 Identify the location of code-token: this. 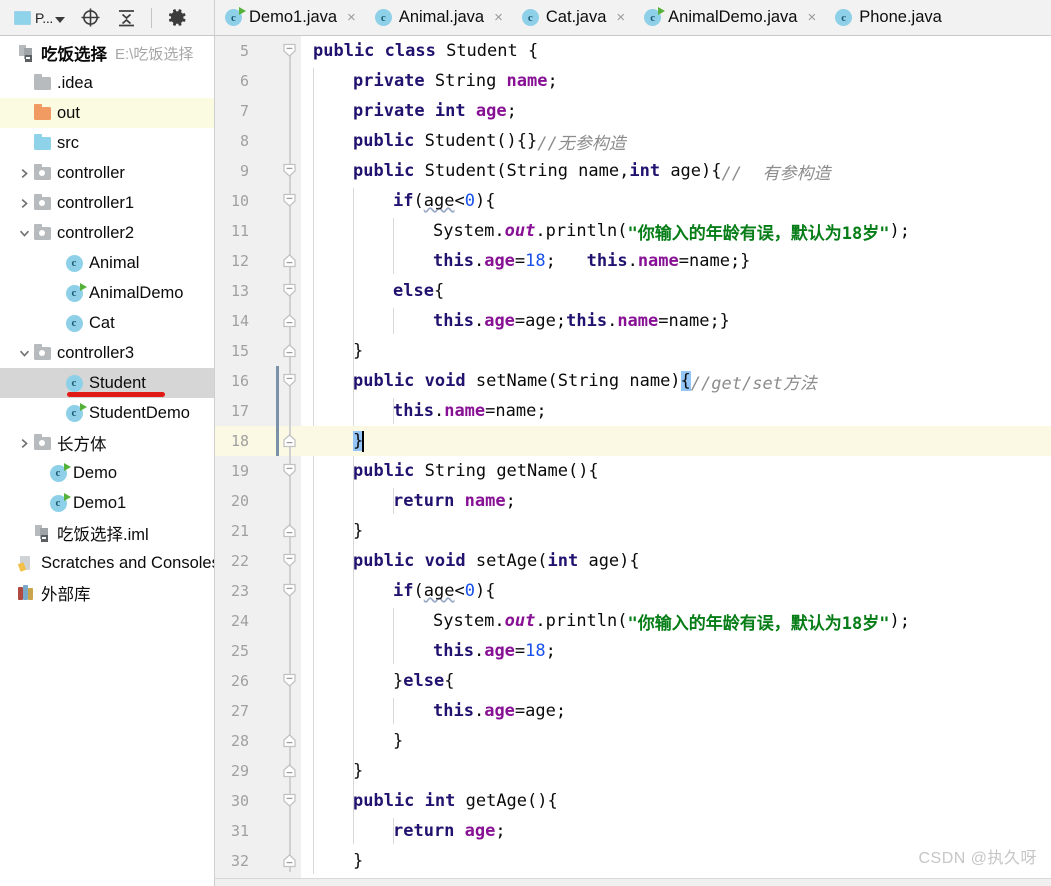
(607, 261).